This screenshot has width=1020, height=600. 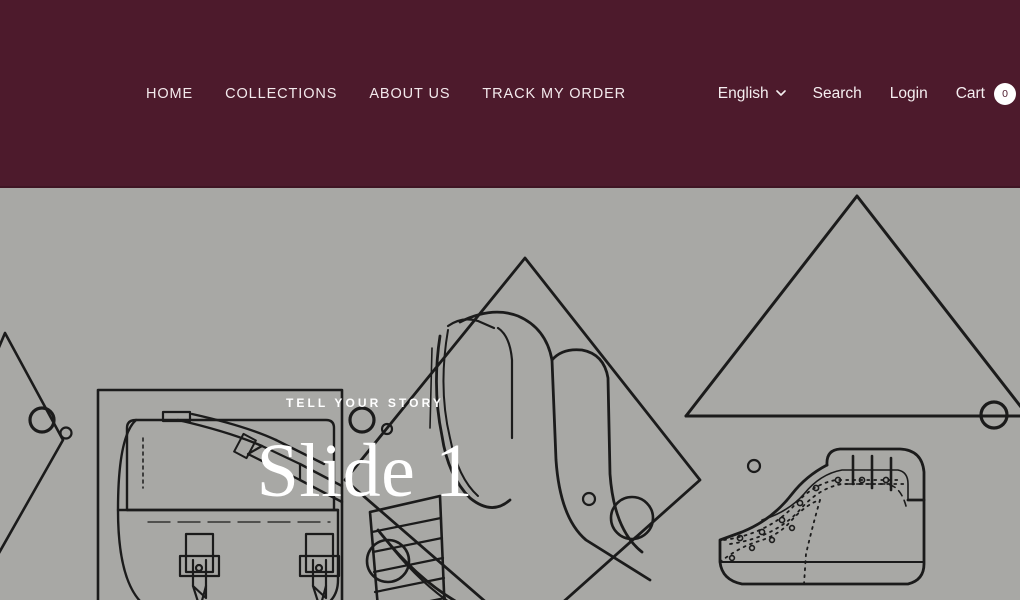 What do you see at coordinates (867, 94) in the screenshot?
I see `utility-nav: English Search Login Cart 0` at bounding box center [867, 94].